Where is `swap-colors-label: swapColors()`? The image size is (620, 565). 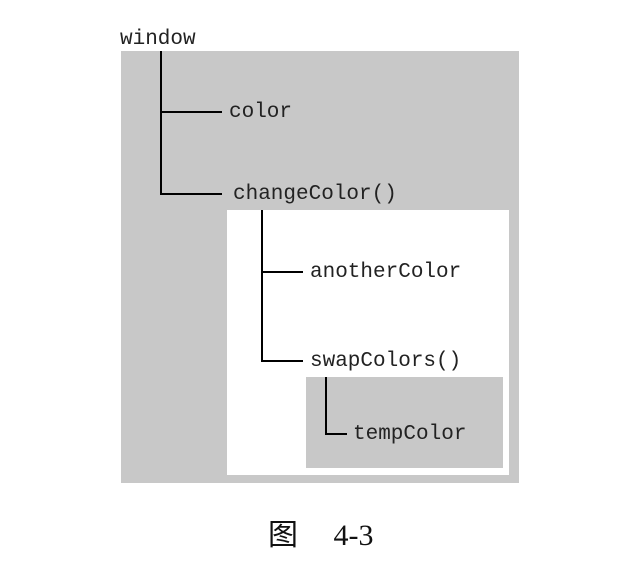 swap-colors-label: swapColors() is located at coordinates (386, 361).